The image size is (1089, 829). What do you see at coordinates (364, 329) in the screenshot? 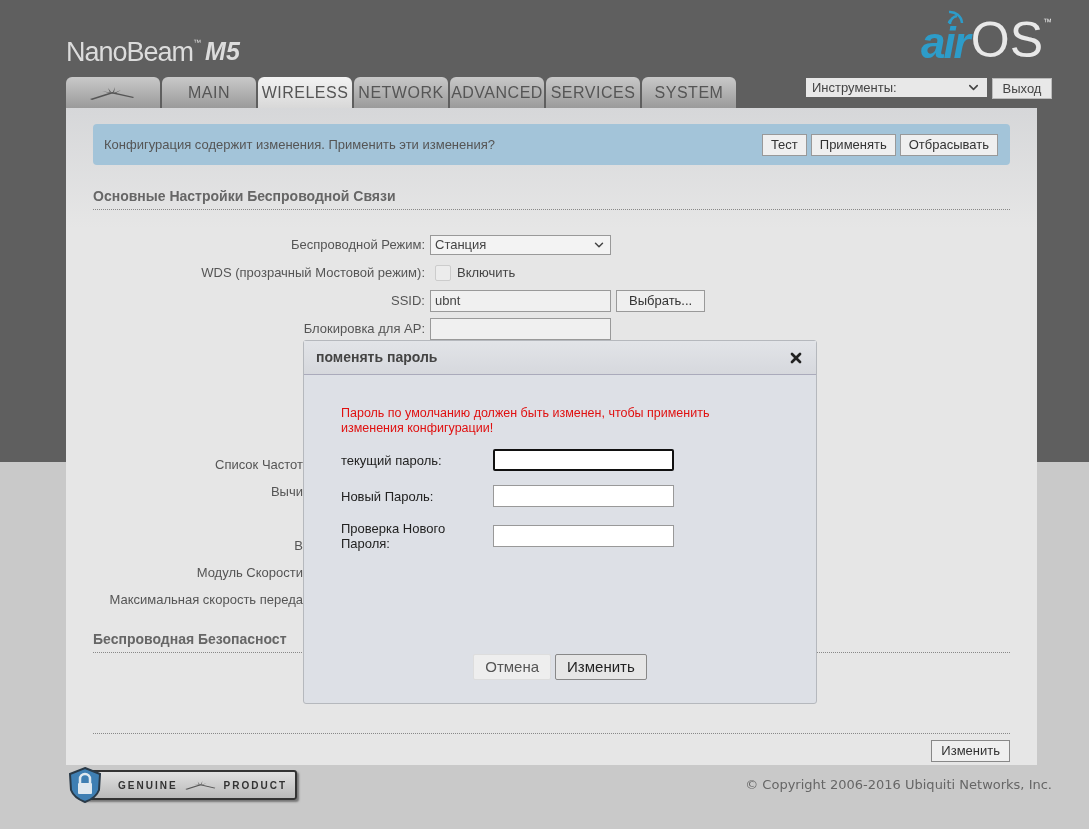
I see `field-label: Блокировка для AP:` at bounding box center [364, 329].